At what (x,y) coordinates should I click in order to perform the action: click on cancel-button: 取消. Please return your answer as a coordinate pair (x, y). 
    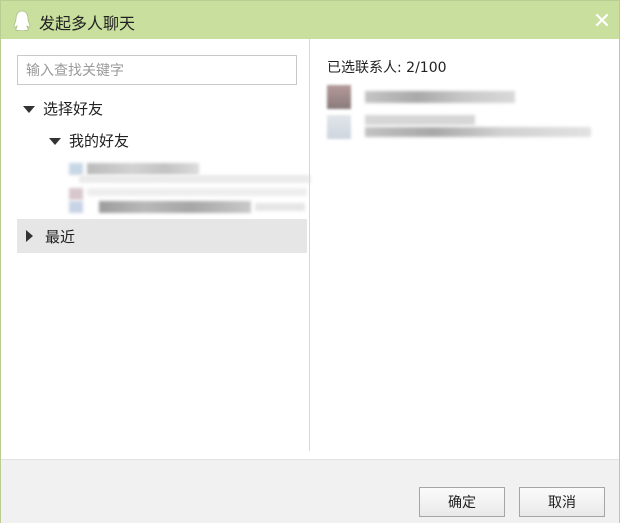
    Looking at the image, I should click on (562, 502).